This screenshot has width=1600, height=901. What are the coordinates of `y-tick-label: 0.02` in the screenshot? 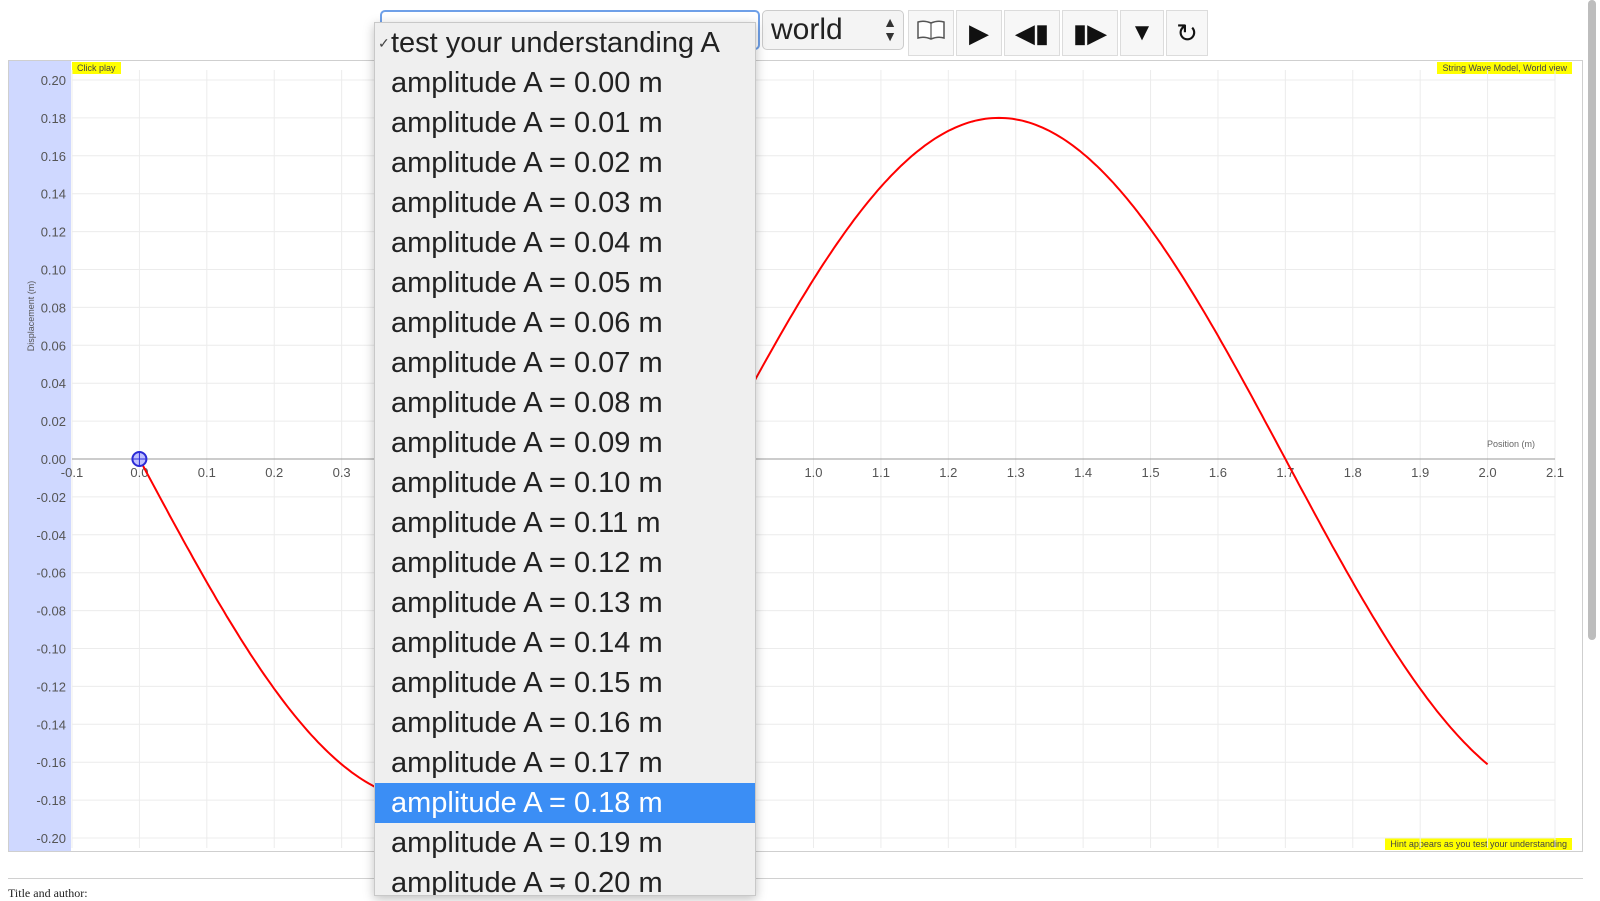 It's located at (53, 421).